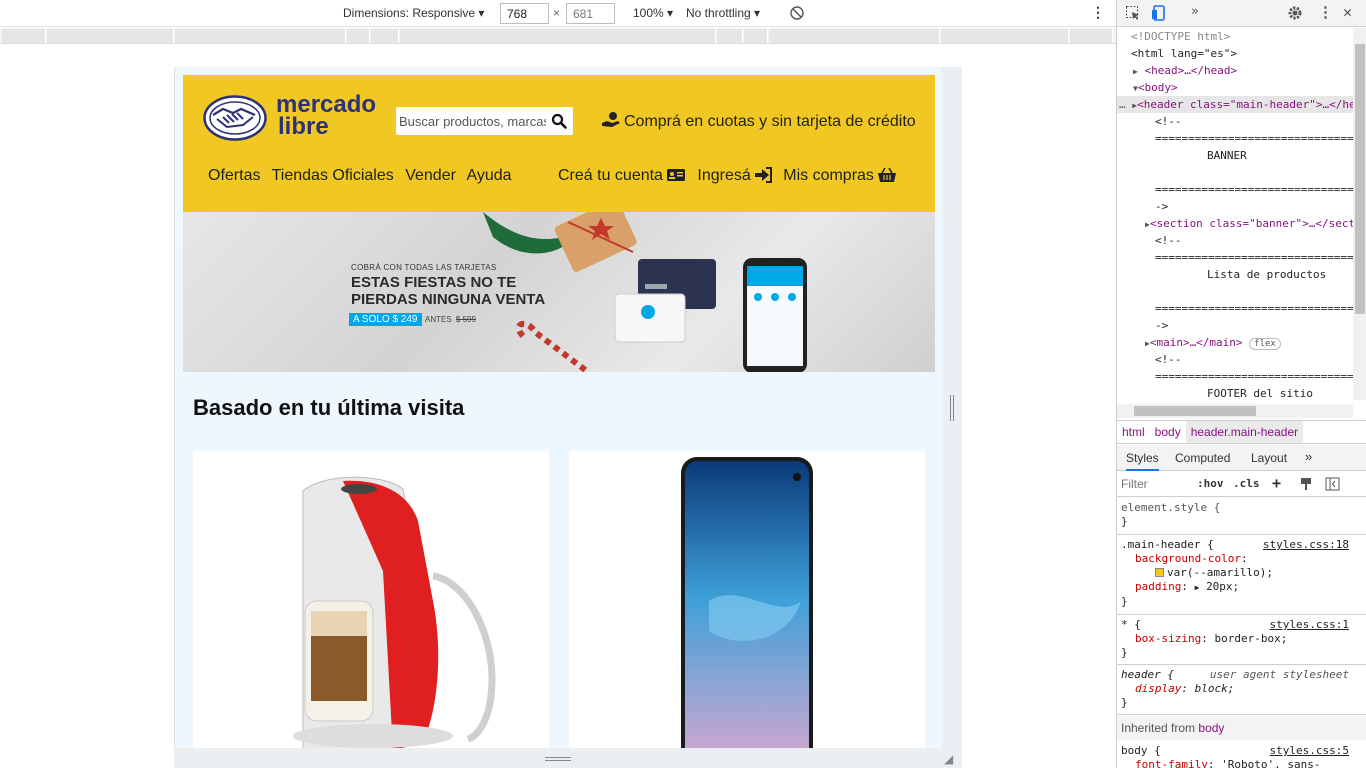 This screenshot has height=768, width=1366. I want to click on cls-toggle: .cls, so click(1246, 483).